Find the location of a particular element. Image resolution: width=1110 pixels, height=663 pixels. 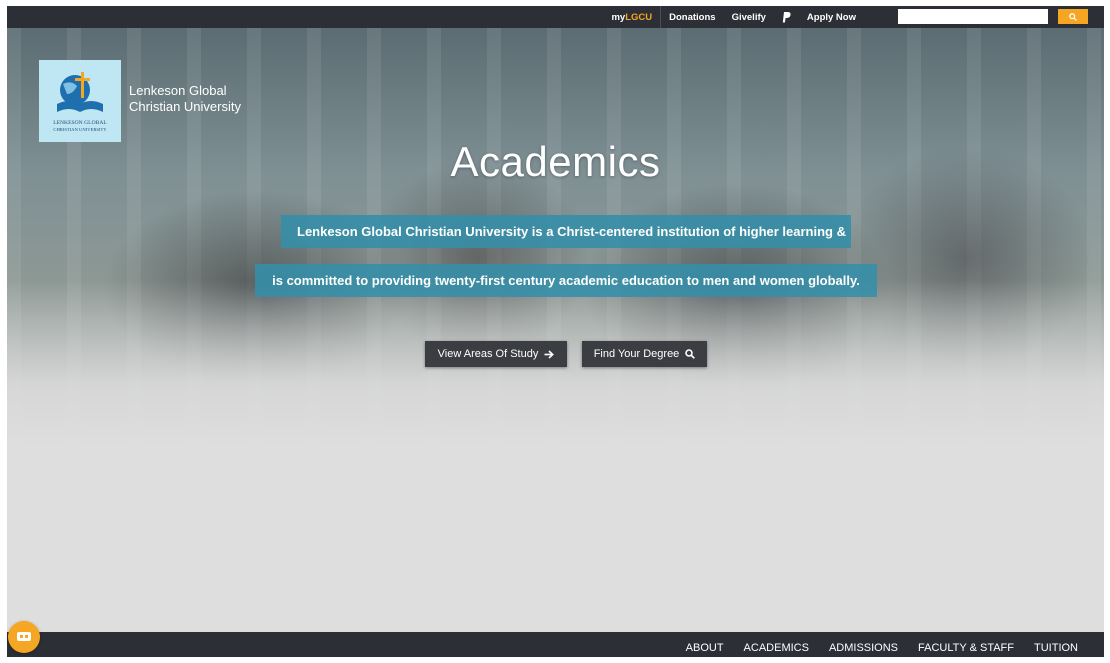

svg-text: CHRISTIAN UNIVERSITY is located at coordinates (80, 129).